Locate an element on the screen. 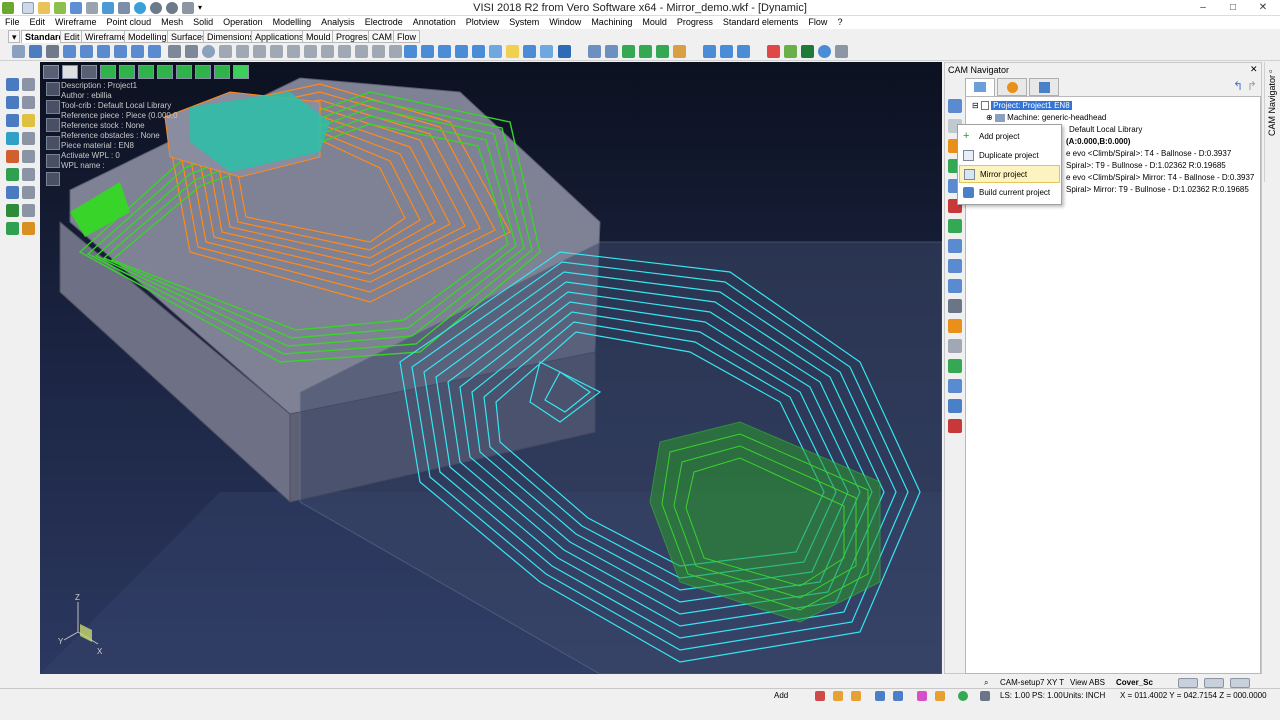 The height and width of the screenshot is (720, 1280). excel-icon is located at coordinates (807, 51).